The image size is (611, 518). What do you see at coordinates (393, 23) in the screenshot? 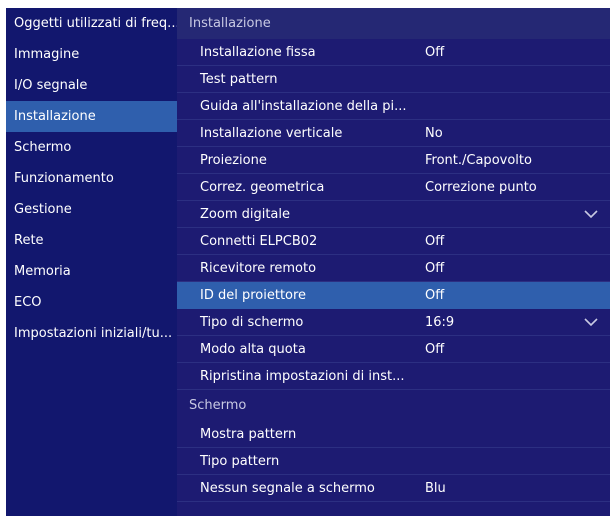
I see `section-header-installazione: Installazione` at bounding box center [393, 23].